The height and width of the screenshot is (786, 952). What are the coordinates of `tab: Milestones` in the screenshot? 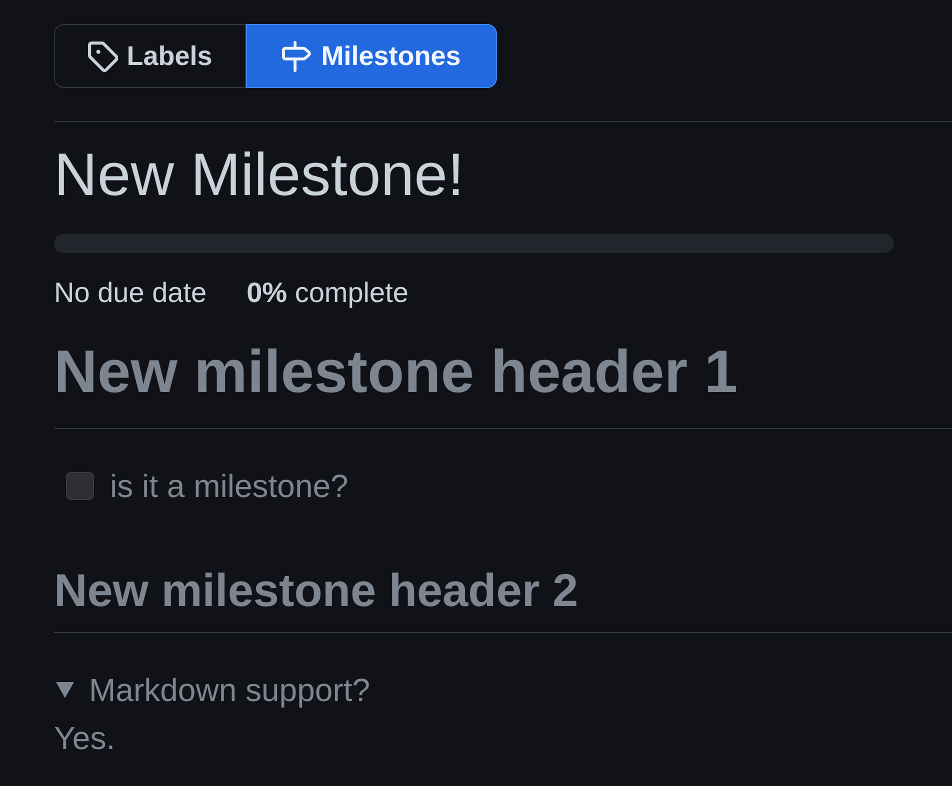 It's located at (371, 56).